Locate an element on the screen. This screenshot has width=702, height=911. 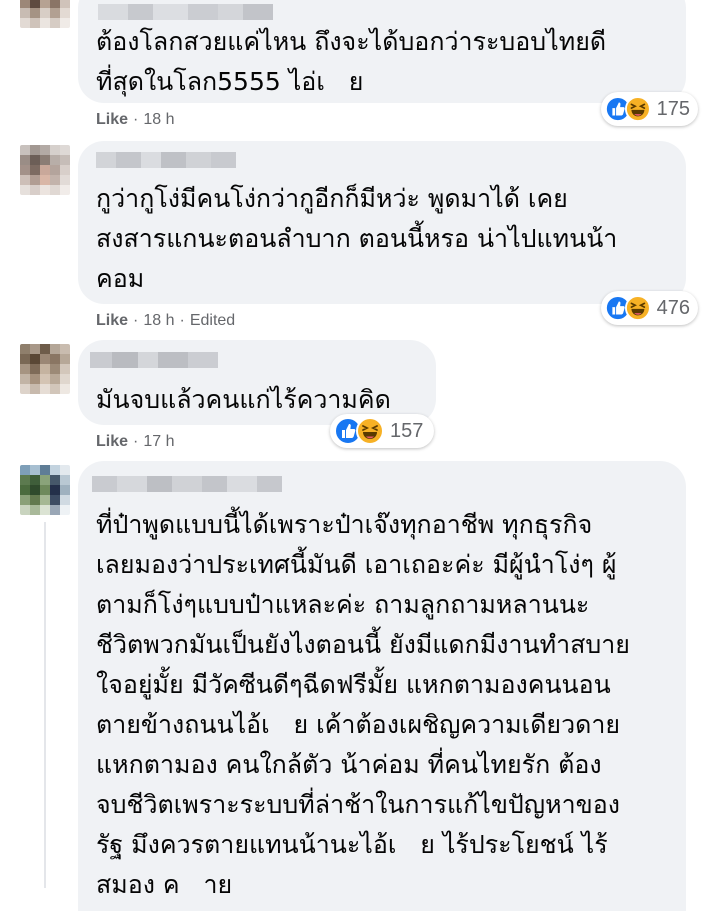
thread-line is located at coordinates (45, 705).